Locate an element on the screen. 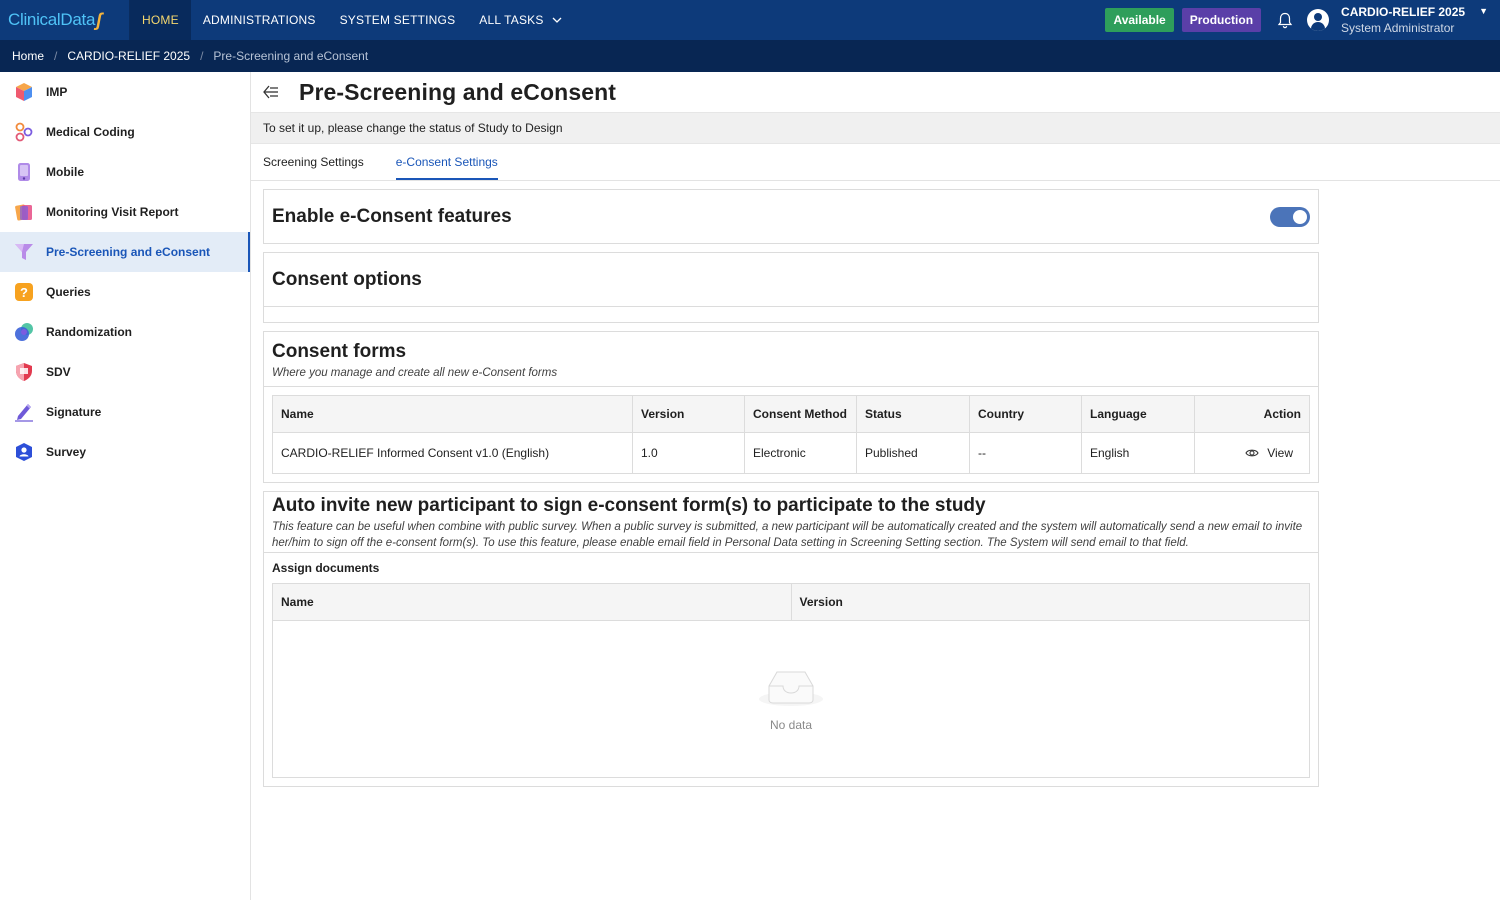 This screenshot has height=900, width=1500. sidebar-item-pre-screening-and-econsent: Pre-Screening and eConsent is located at coordinates (125, 252).